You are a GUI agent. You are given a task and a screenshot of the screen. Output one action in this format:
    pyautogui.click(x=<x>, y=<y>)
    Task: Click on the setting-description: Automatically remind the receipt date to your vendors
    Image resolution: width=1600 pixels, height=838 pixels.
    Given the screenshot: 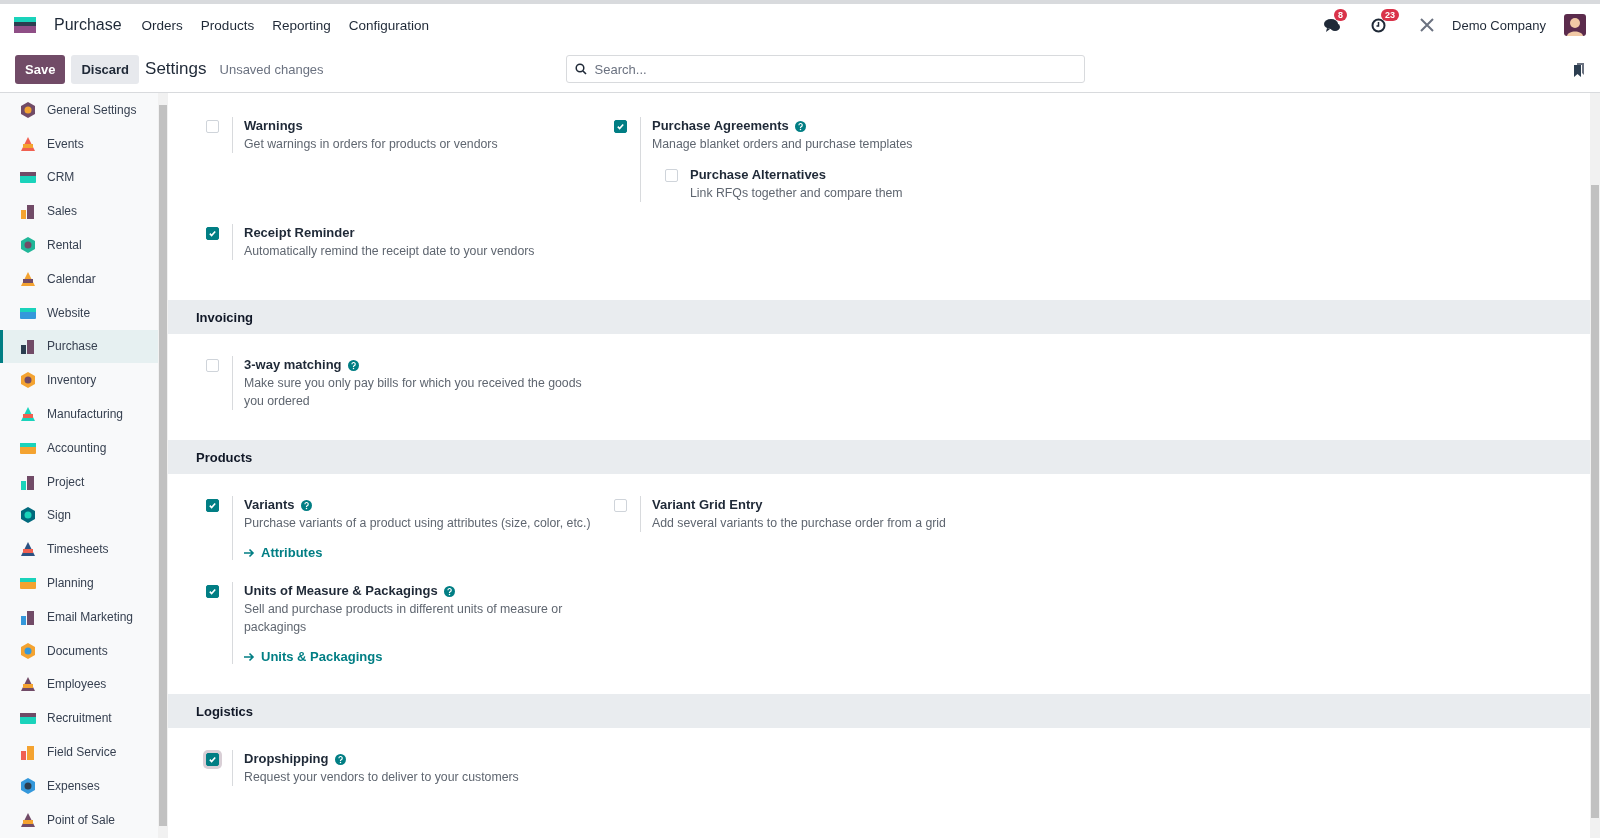 What is the action you would take?
    pyautogui.click(x=389, y=251)
    